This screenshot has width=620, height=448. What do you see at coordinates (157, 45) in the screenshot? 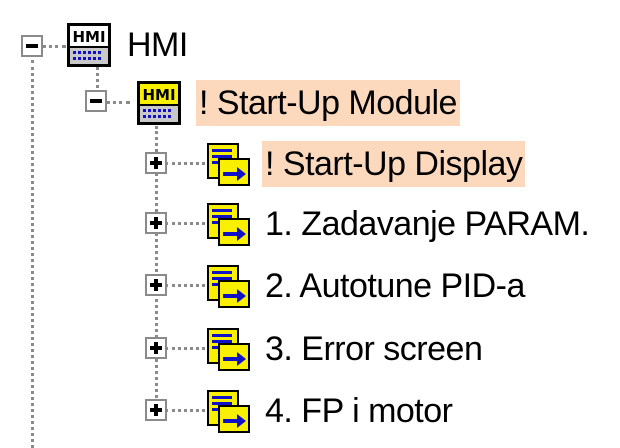
I see `tree-node-label: HMI` at bounding box center [157, 45].